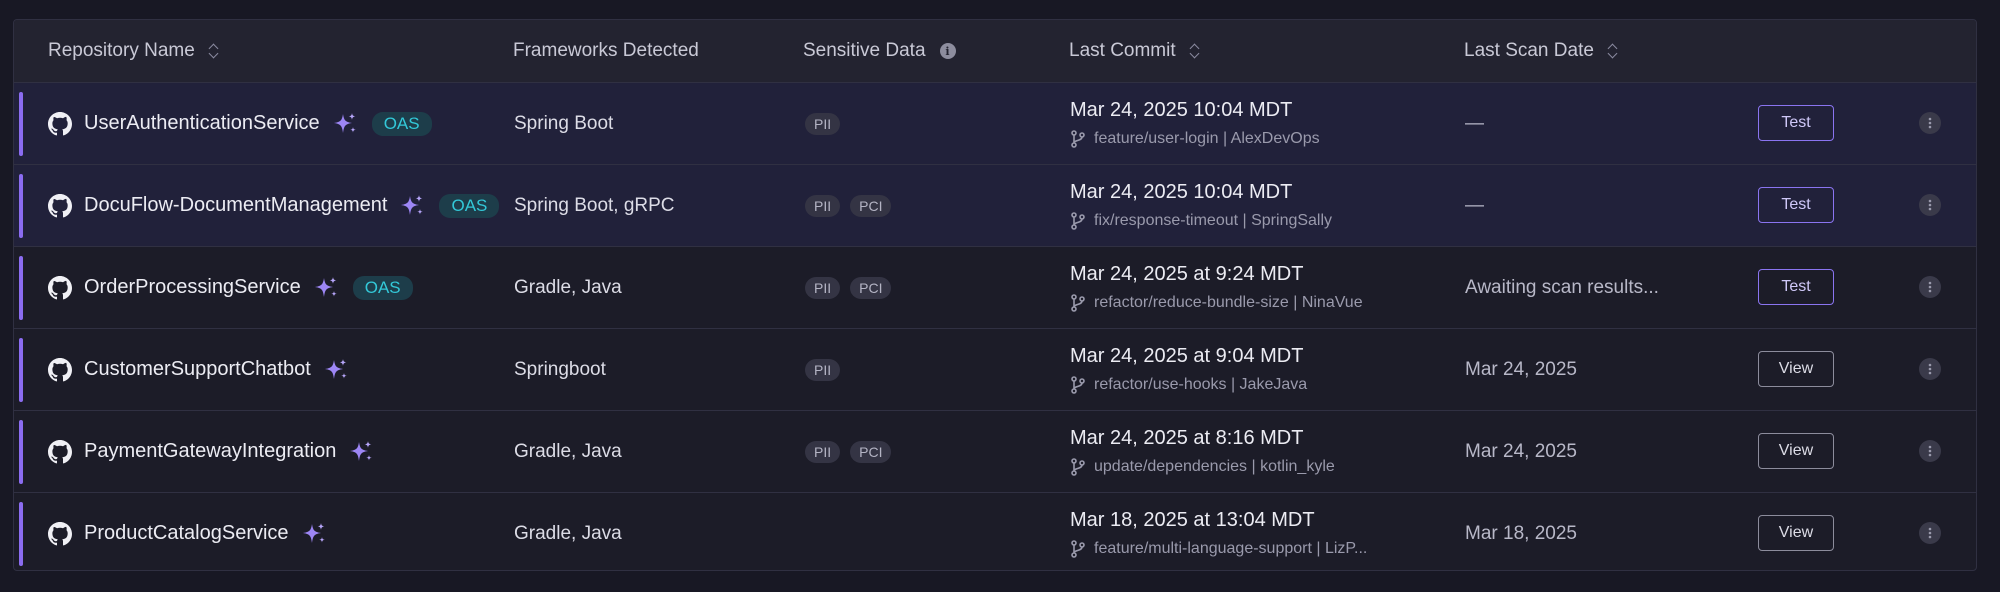  I want to click on column-header-label: Frameworks Detected, so click(606, 50).